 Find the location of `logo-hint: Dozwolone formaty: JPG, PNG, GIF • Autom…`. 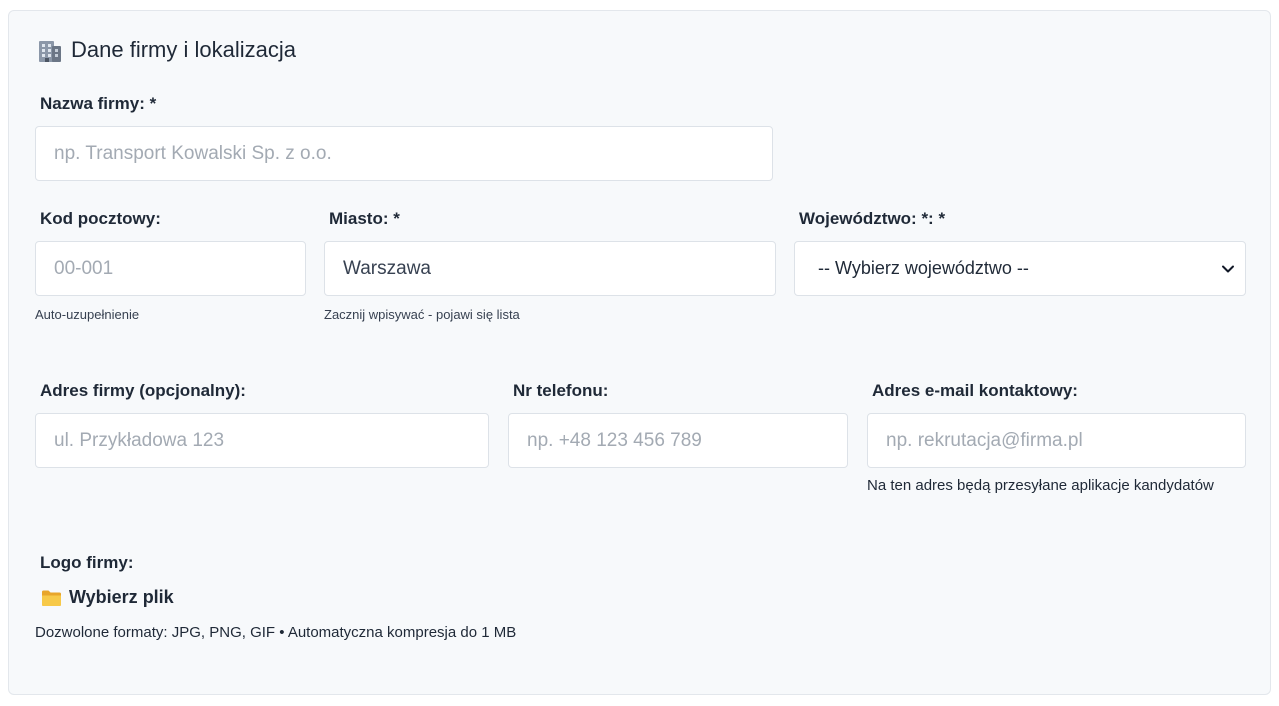

logo-hint: Dozwolone formaty: JPG, PNG, GIF • Autom… is located at coordinates (276, 632).